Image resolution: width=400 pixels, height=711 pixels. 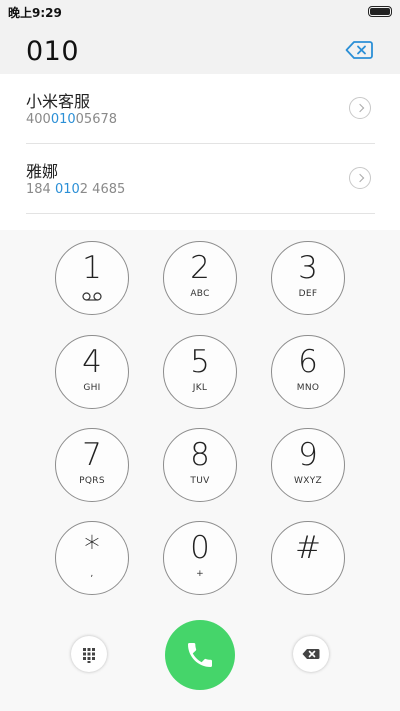 What do you see at coordinates (92, 278) in the screenshot?
I see `key-1: 1` at bounding box center [92, 278].